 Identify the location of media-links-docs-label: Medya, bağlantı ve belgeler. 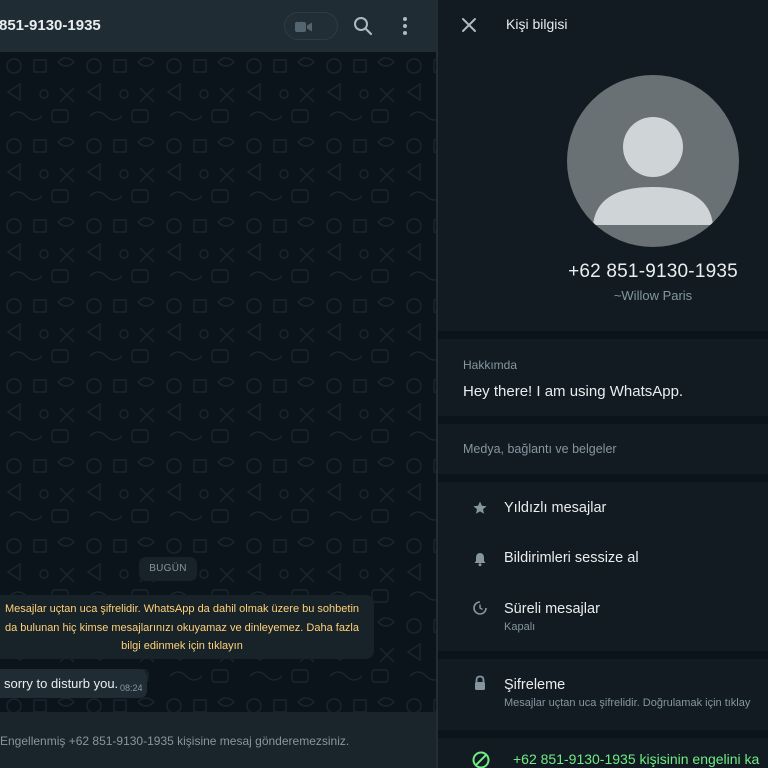
(540, 449).